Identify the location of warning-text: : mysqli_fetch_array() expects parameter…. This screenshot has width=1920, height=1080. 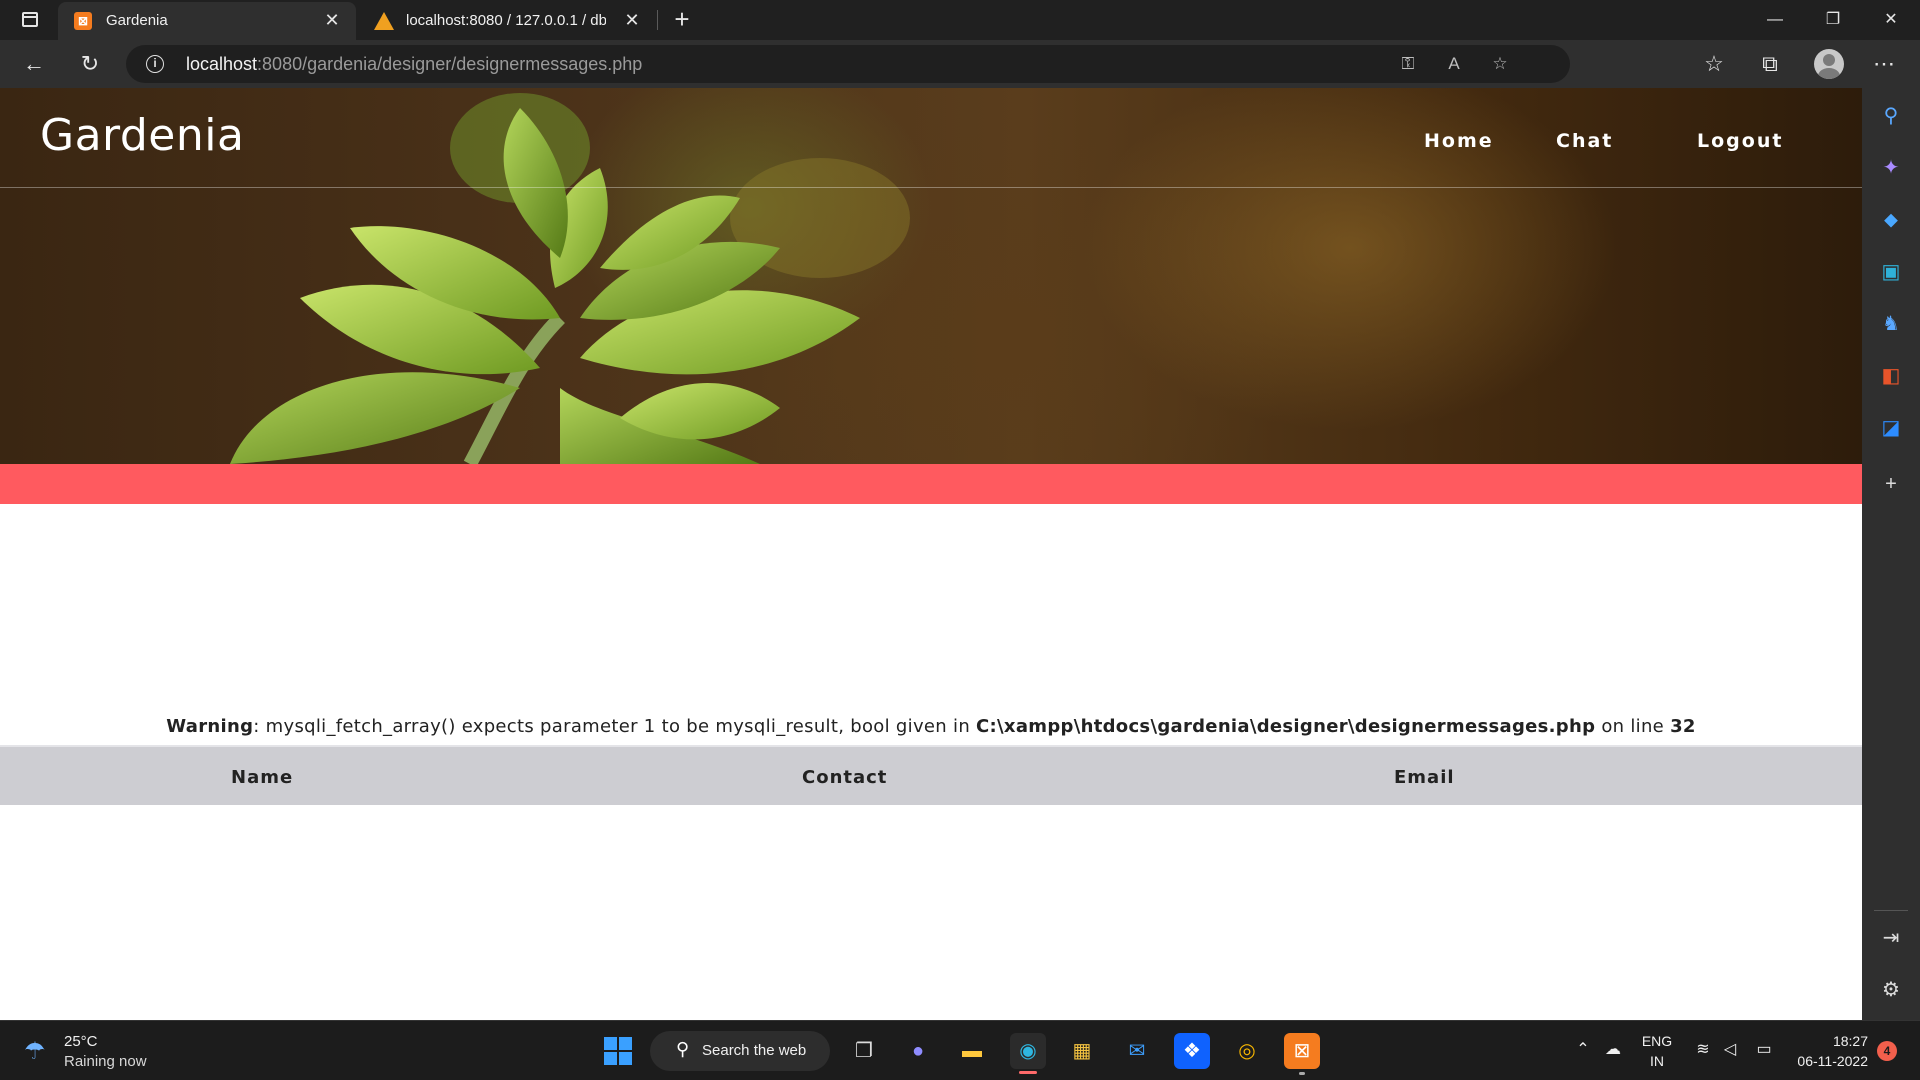
(615, 726).